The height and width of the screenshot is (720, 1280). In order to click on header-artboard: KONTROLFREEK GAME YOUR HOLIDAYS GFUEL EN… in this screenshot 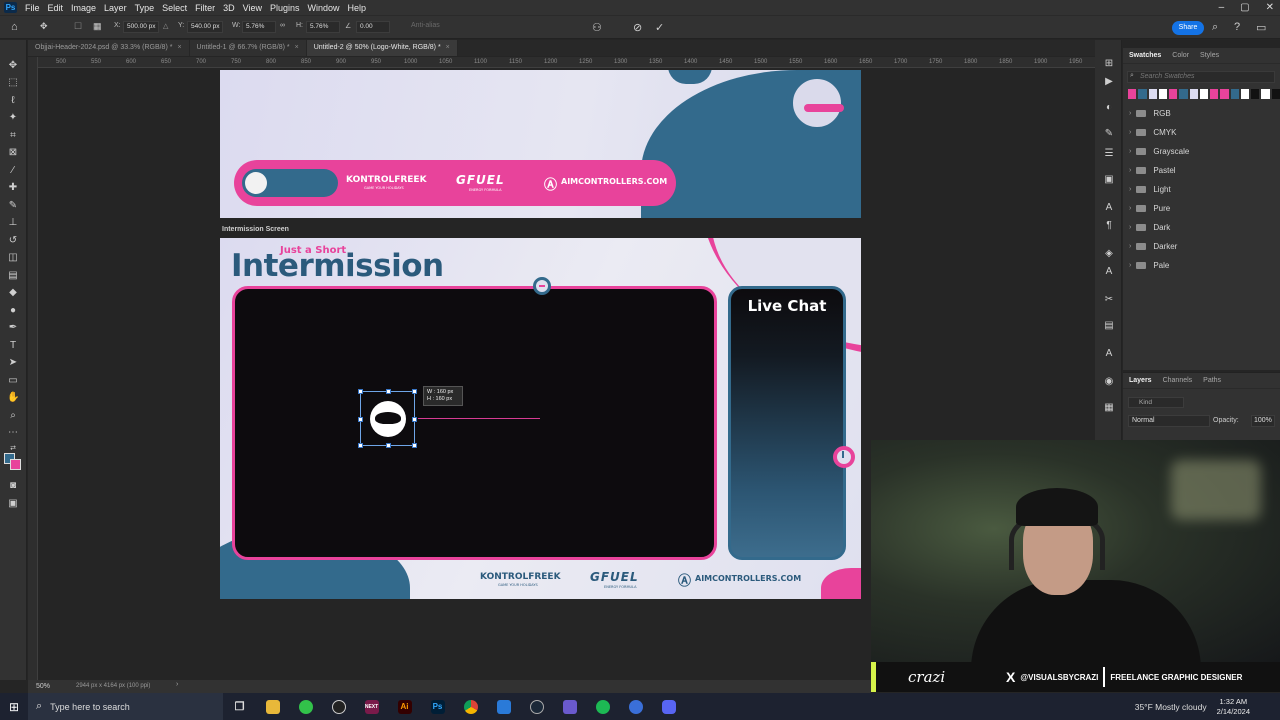, I will do `click(540, 144)`.